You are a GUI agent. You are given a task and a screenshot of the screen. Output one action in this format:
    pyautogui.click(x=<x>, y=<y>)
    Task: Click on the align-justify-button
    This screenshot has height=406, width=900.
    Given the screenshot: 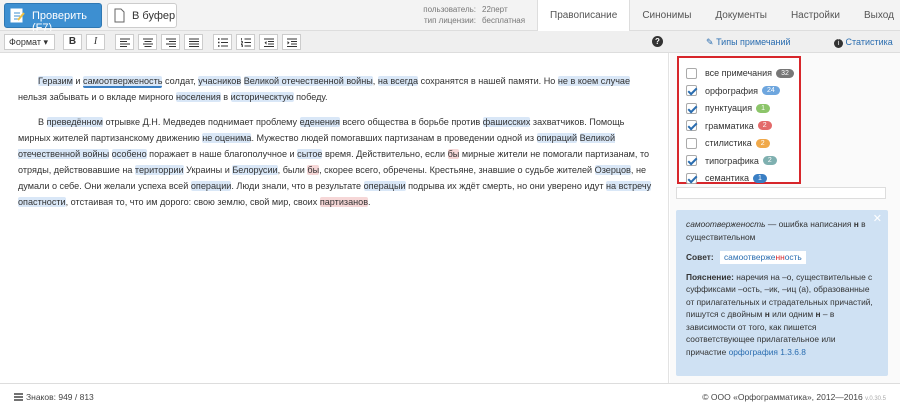 What is the action you would take?
    pyautogui.click(x=193, y=42)
    